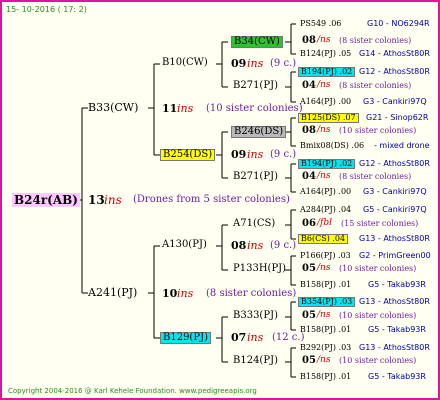 This screenshot has width=440, height=400. What do you see at coordinates (325, 255) in the screenshot?
I see `g4-node: P166(PJ) .03` at bounding box center [325, 255].